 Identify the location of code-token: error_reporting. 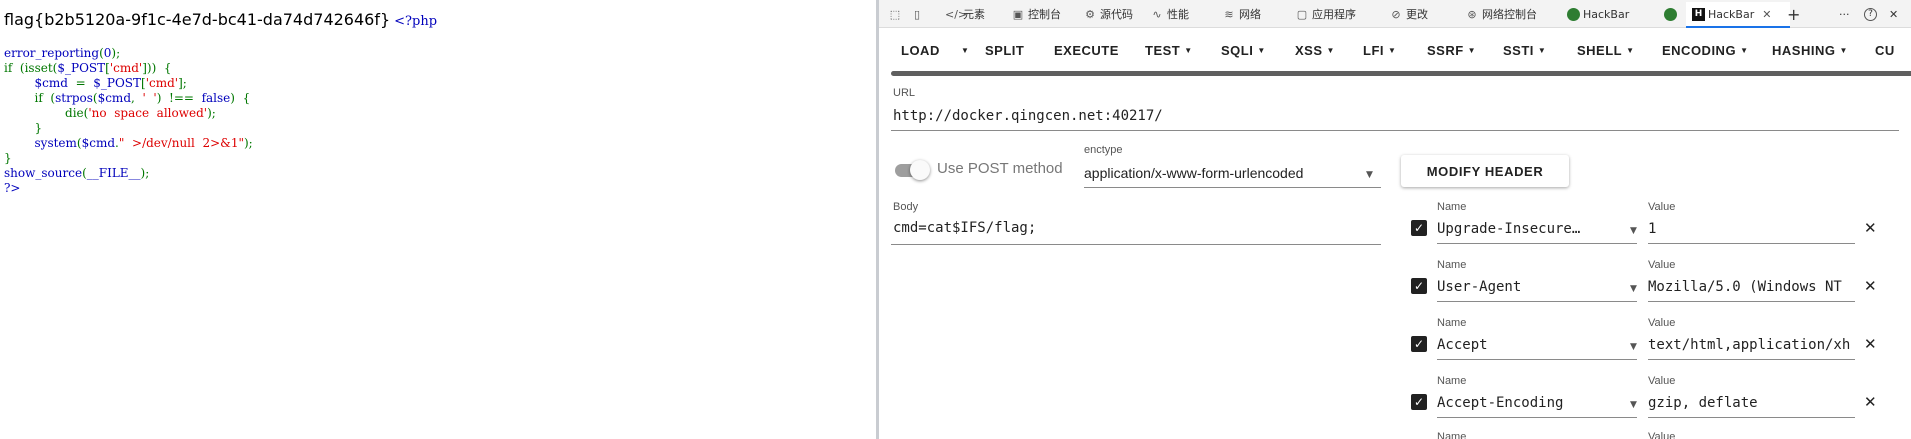
(52, 53).